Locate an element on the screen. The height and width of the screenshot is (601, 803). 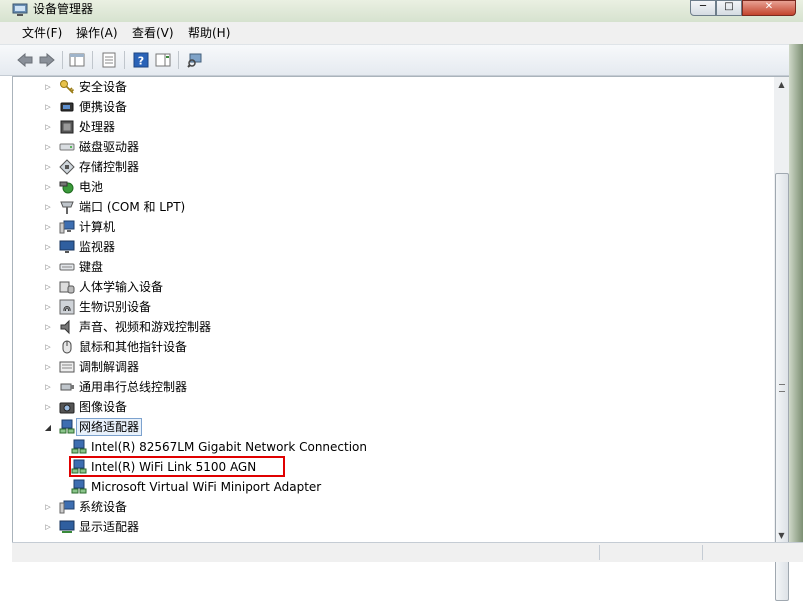
highlight-box is located at coordinates (177, 466).